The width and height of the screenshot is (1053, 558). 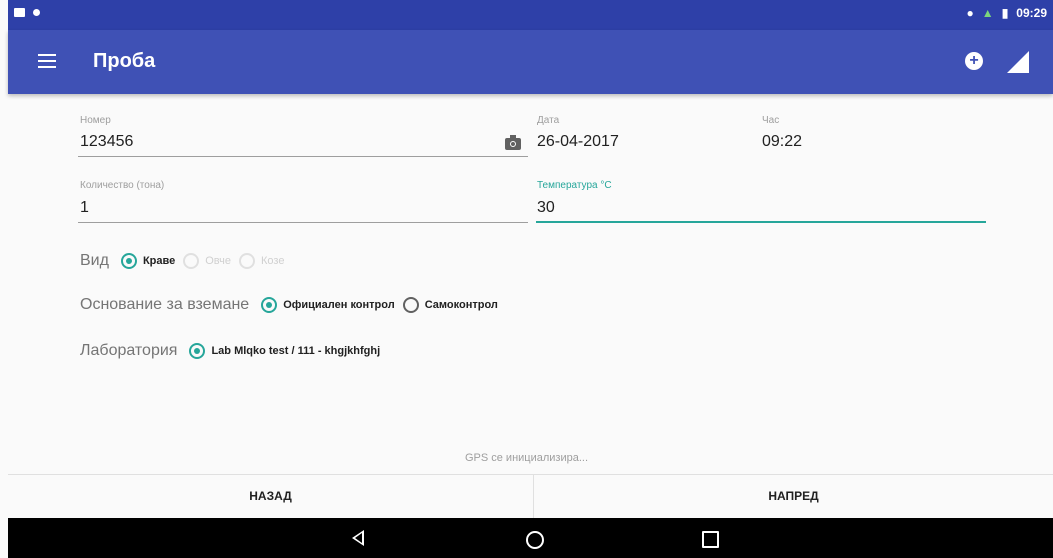 What do you see at coordinates (95, 120) in the screenshot?
I see `number-label: Номер` at bounding box center [95, 120].